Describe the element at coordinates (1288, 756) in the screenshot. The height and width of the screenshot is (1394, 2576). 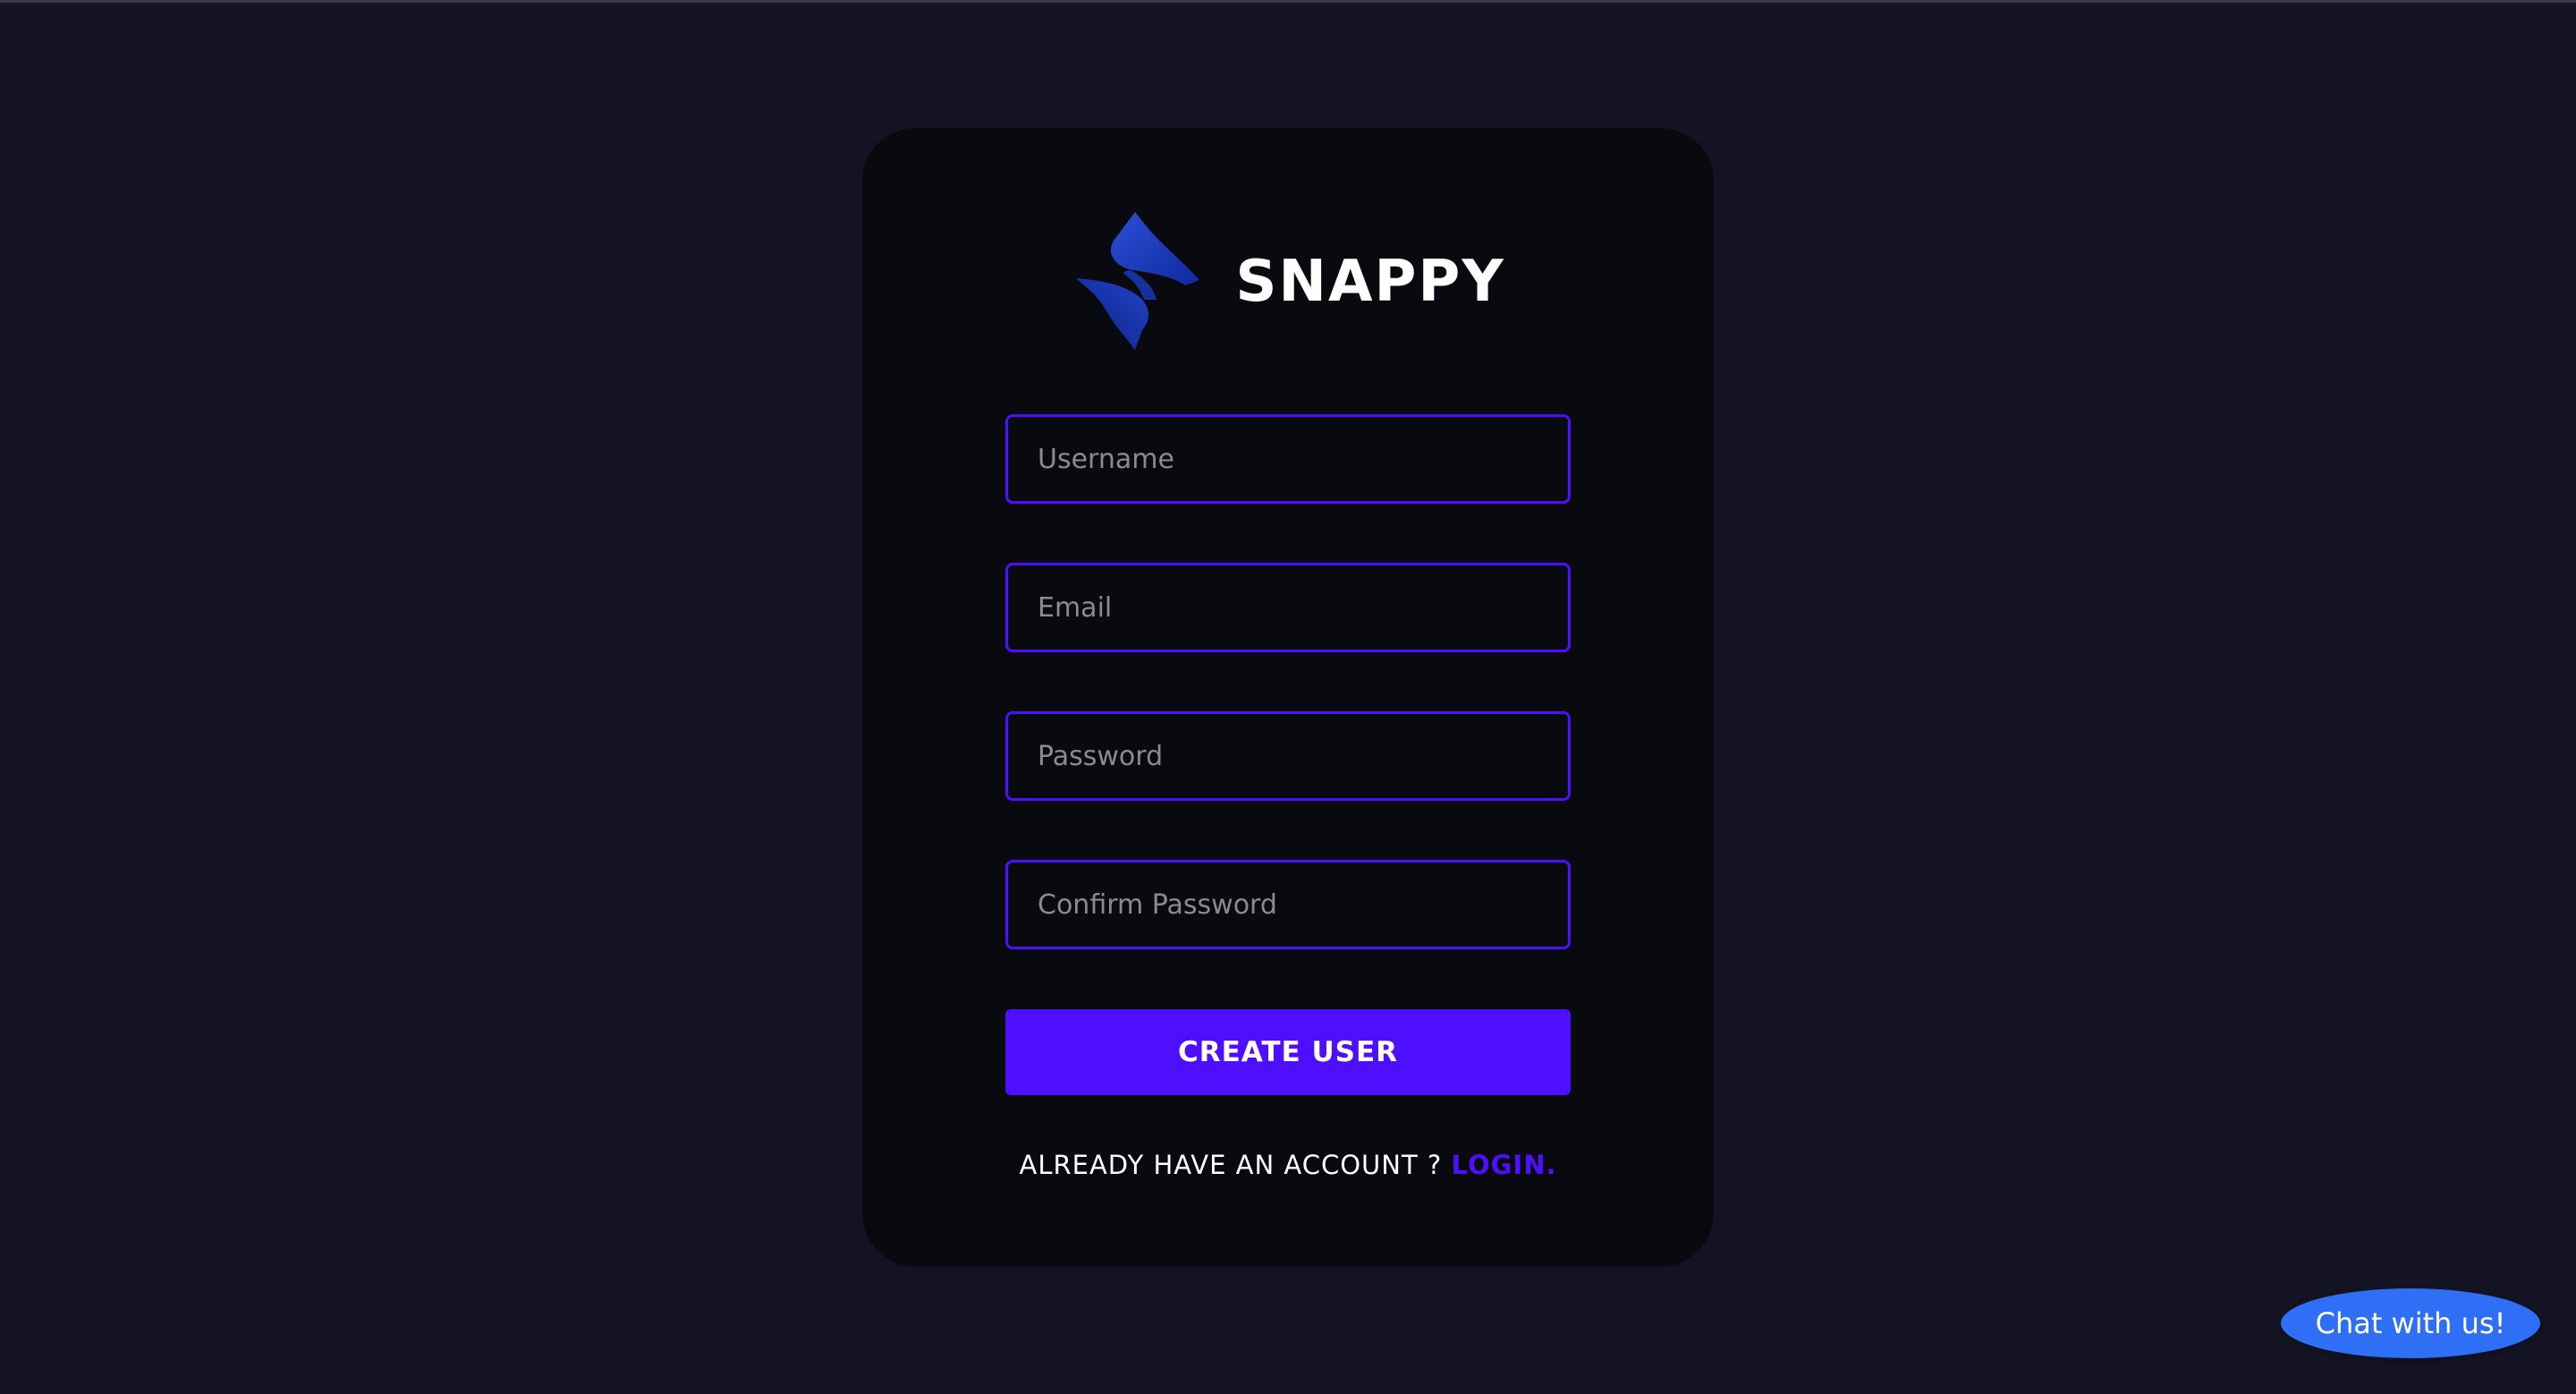
I see `password-input` at that location.